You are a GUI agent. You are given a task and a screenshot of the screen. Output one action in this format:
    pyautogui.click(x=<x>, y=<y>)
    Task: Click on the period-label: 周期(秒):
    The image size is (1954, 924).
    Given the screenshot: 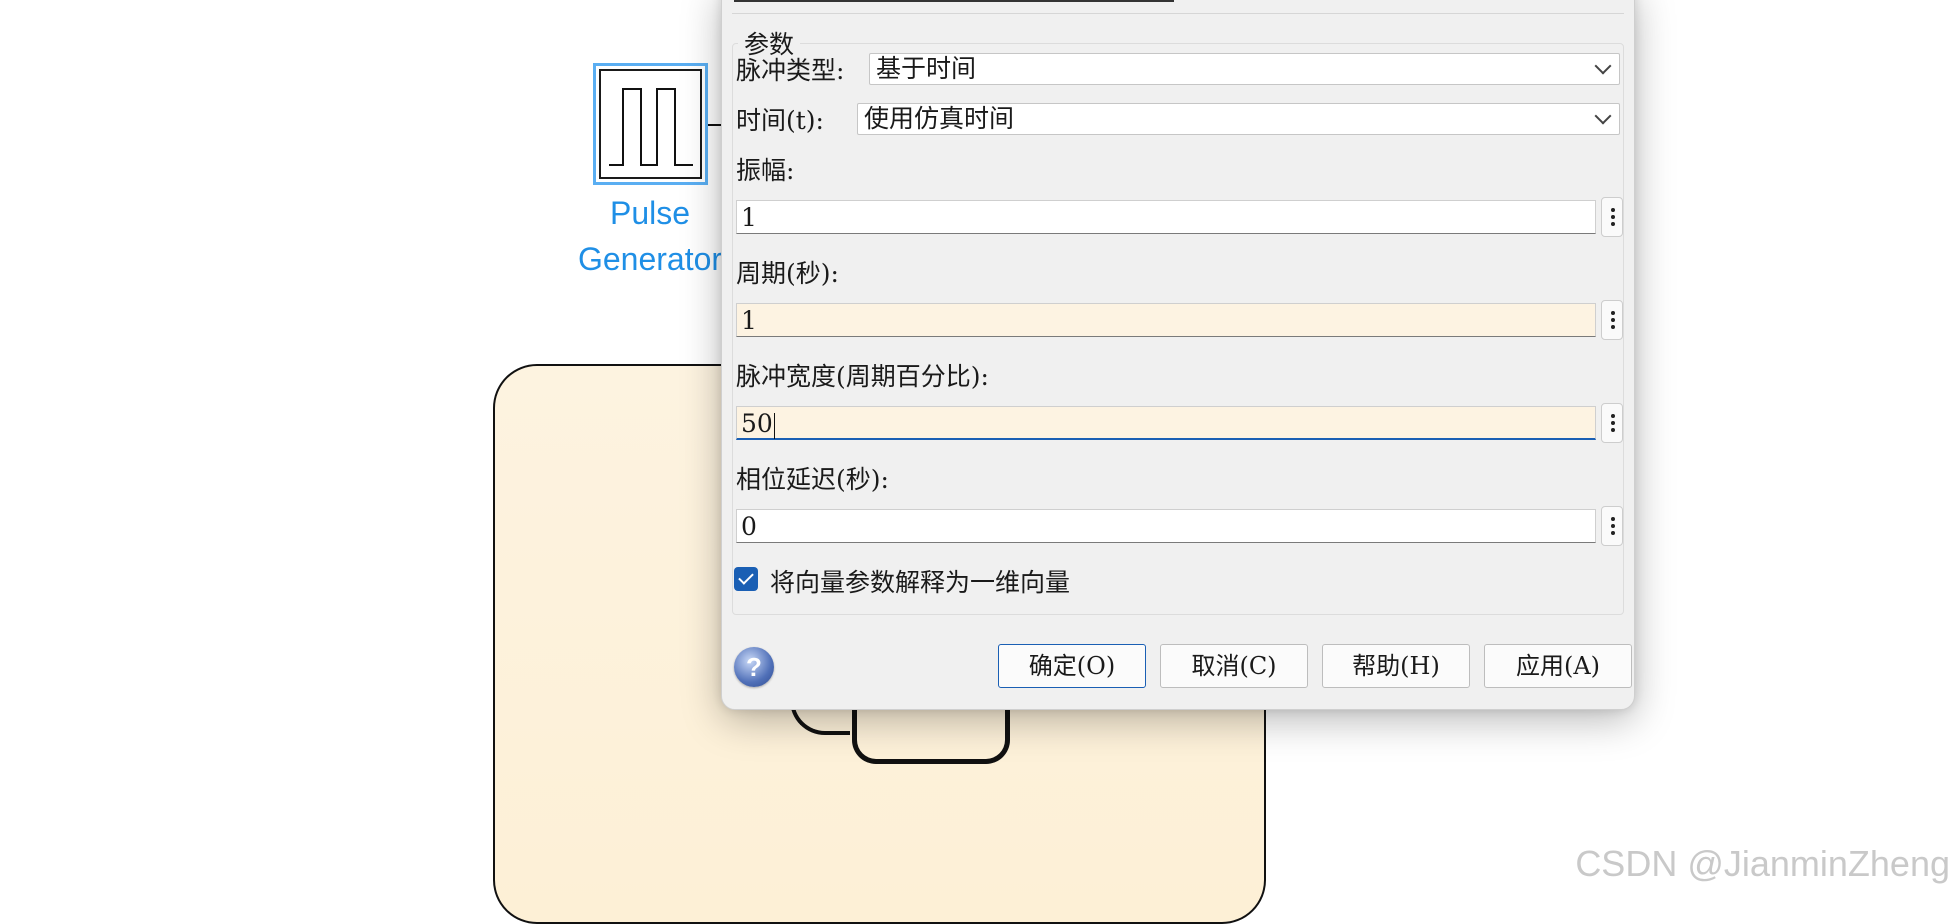 What is the action you would take?
    pyautogui.click(x=787, y=273)
    